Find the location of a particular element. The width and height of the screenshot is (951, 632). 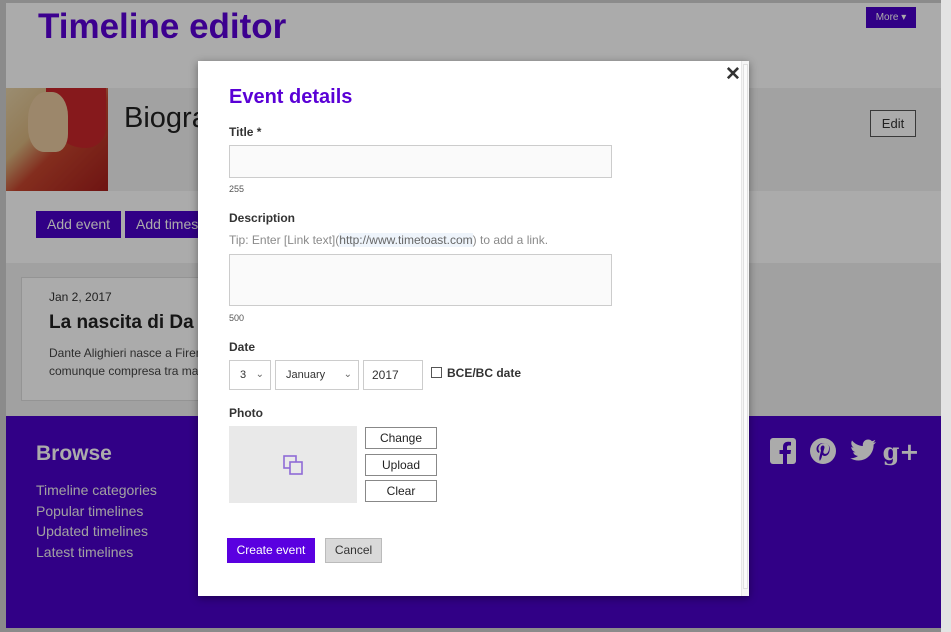

bce-checkbox is located at coordinates (436, 372).